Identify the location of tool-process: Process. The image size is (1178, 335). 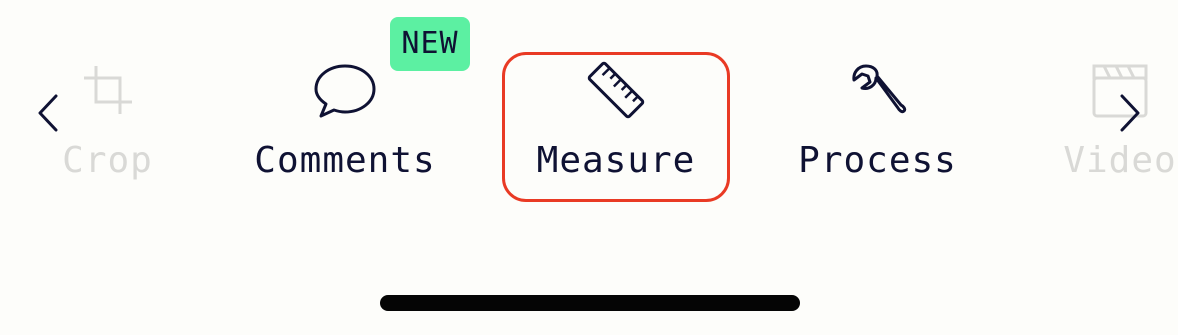
(877, 127).